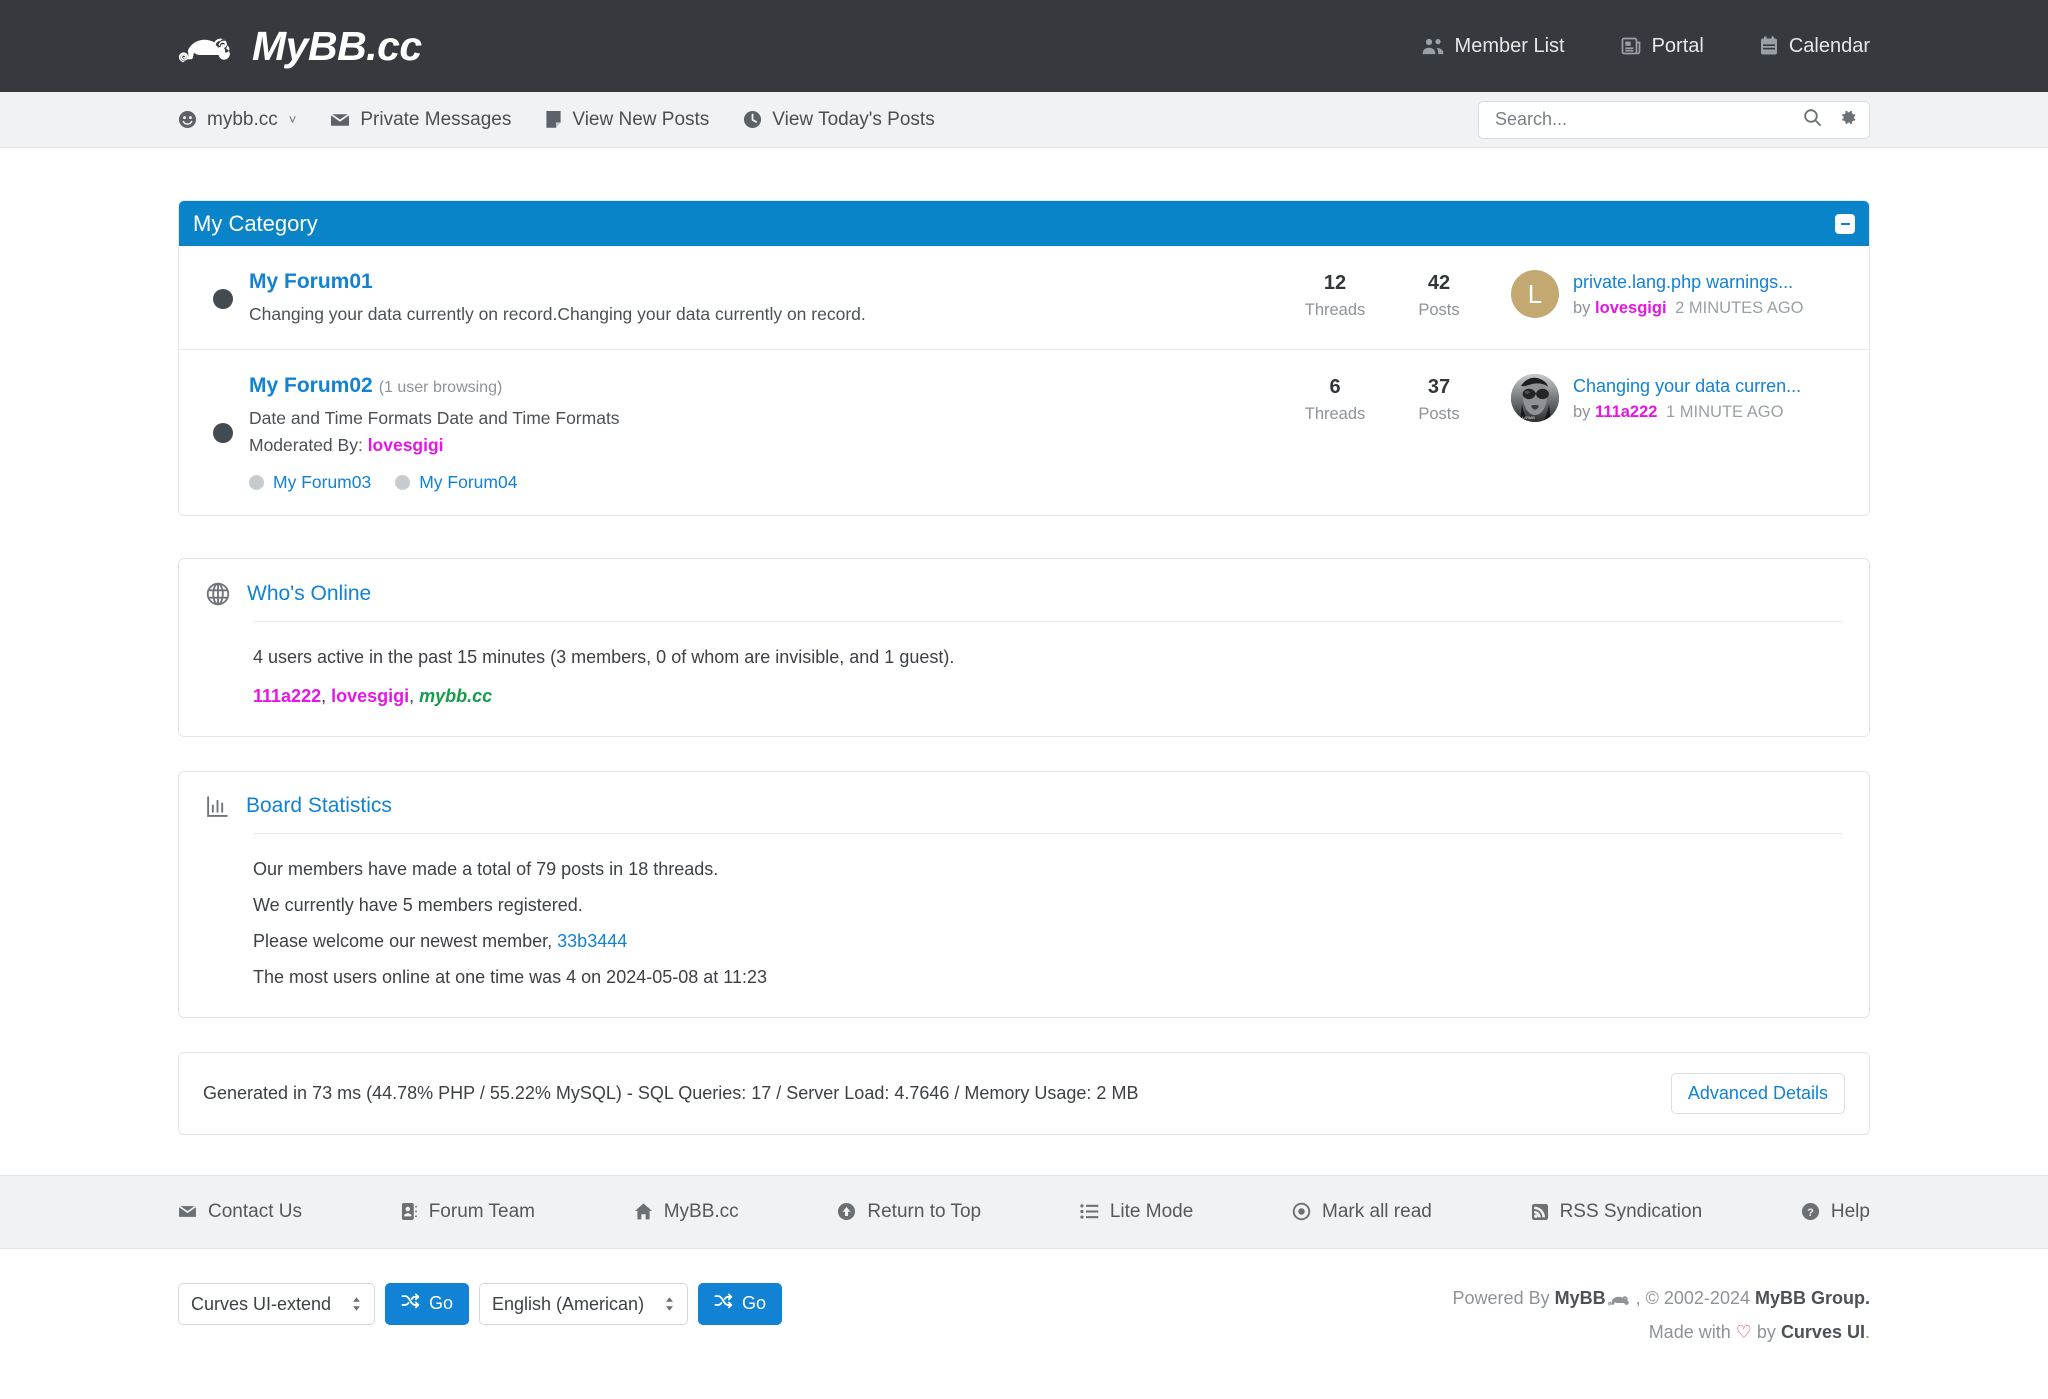 This screenshot has height=1399, width=2048. I want to click on language-select-wrapper: English (American), so click(584, 1303).